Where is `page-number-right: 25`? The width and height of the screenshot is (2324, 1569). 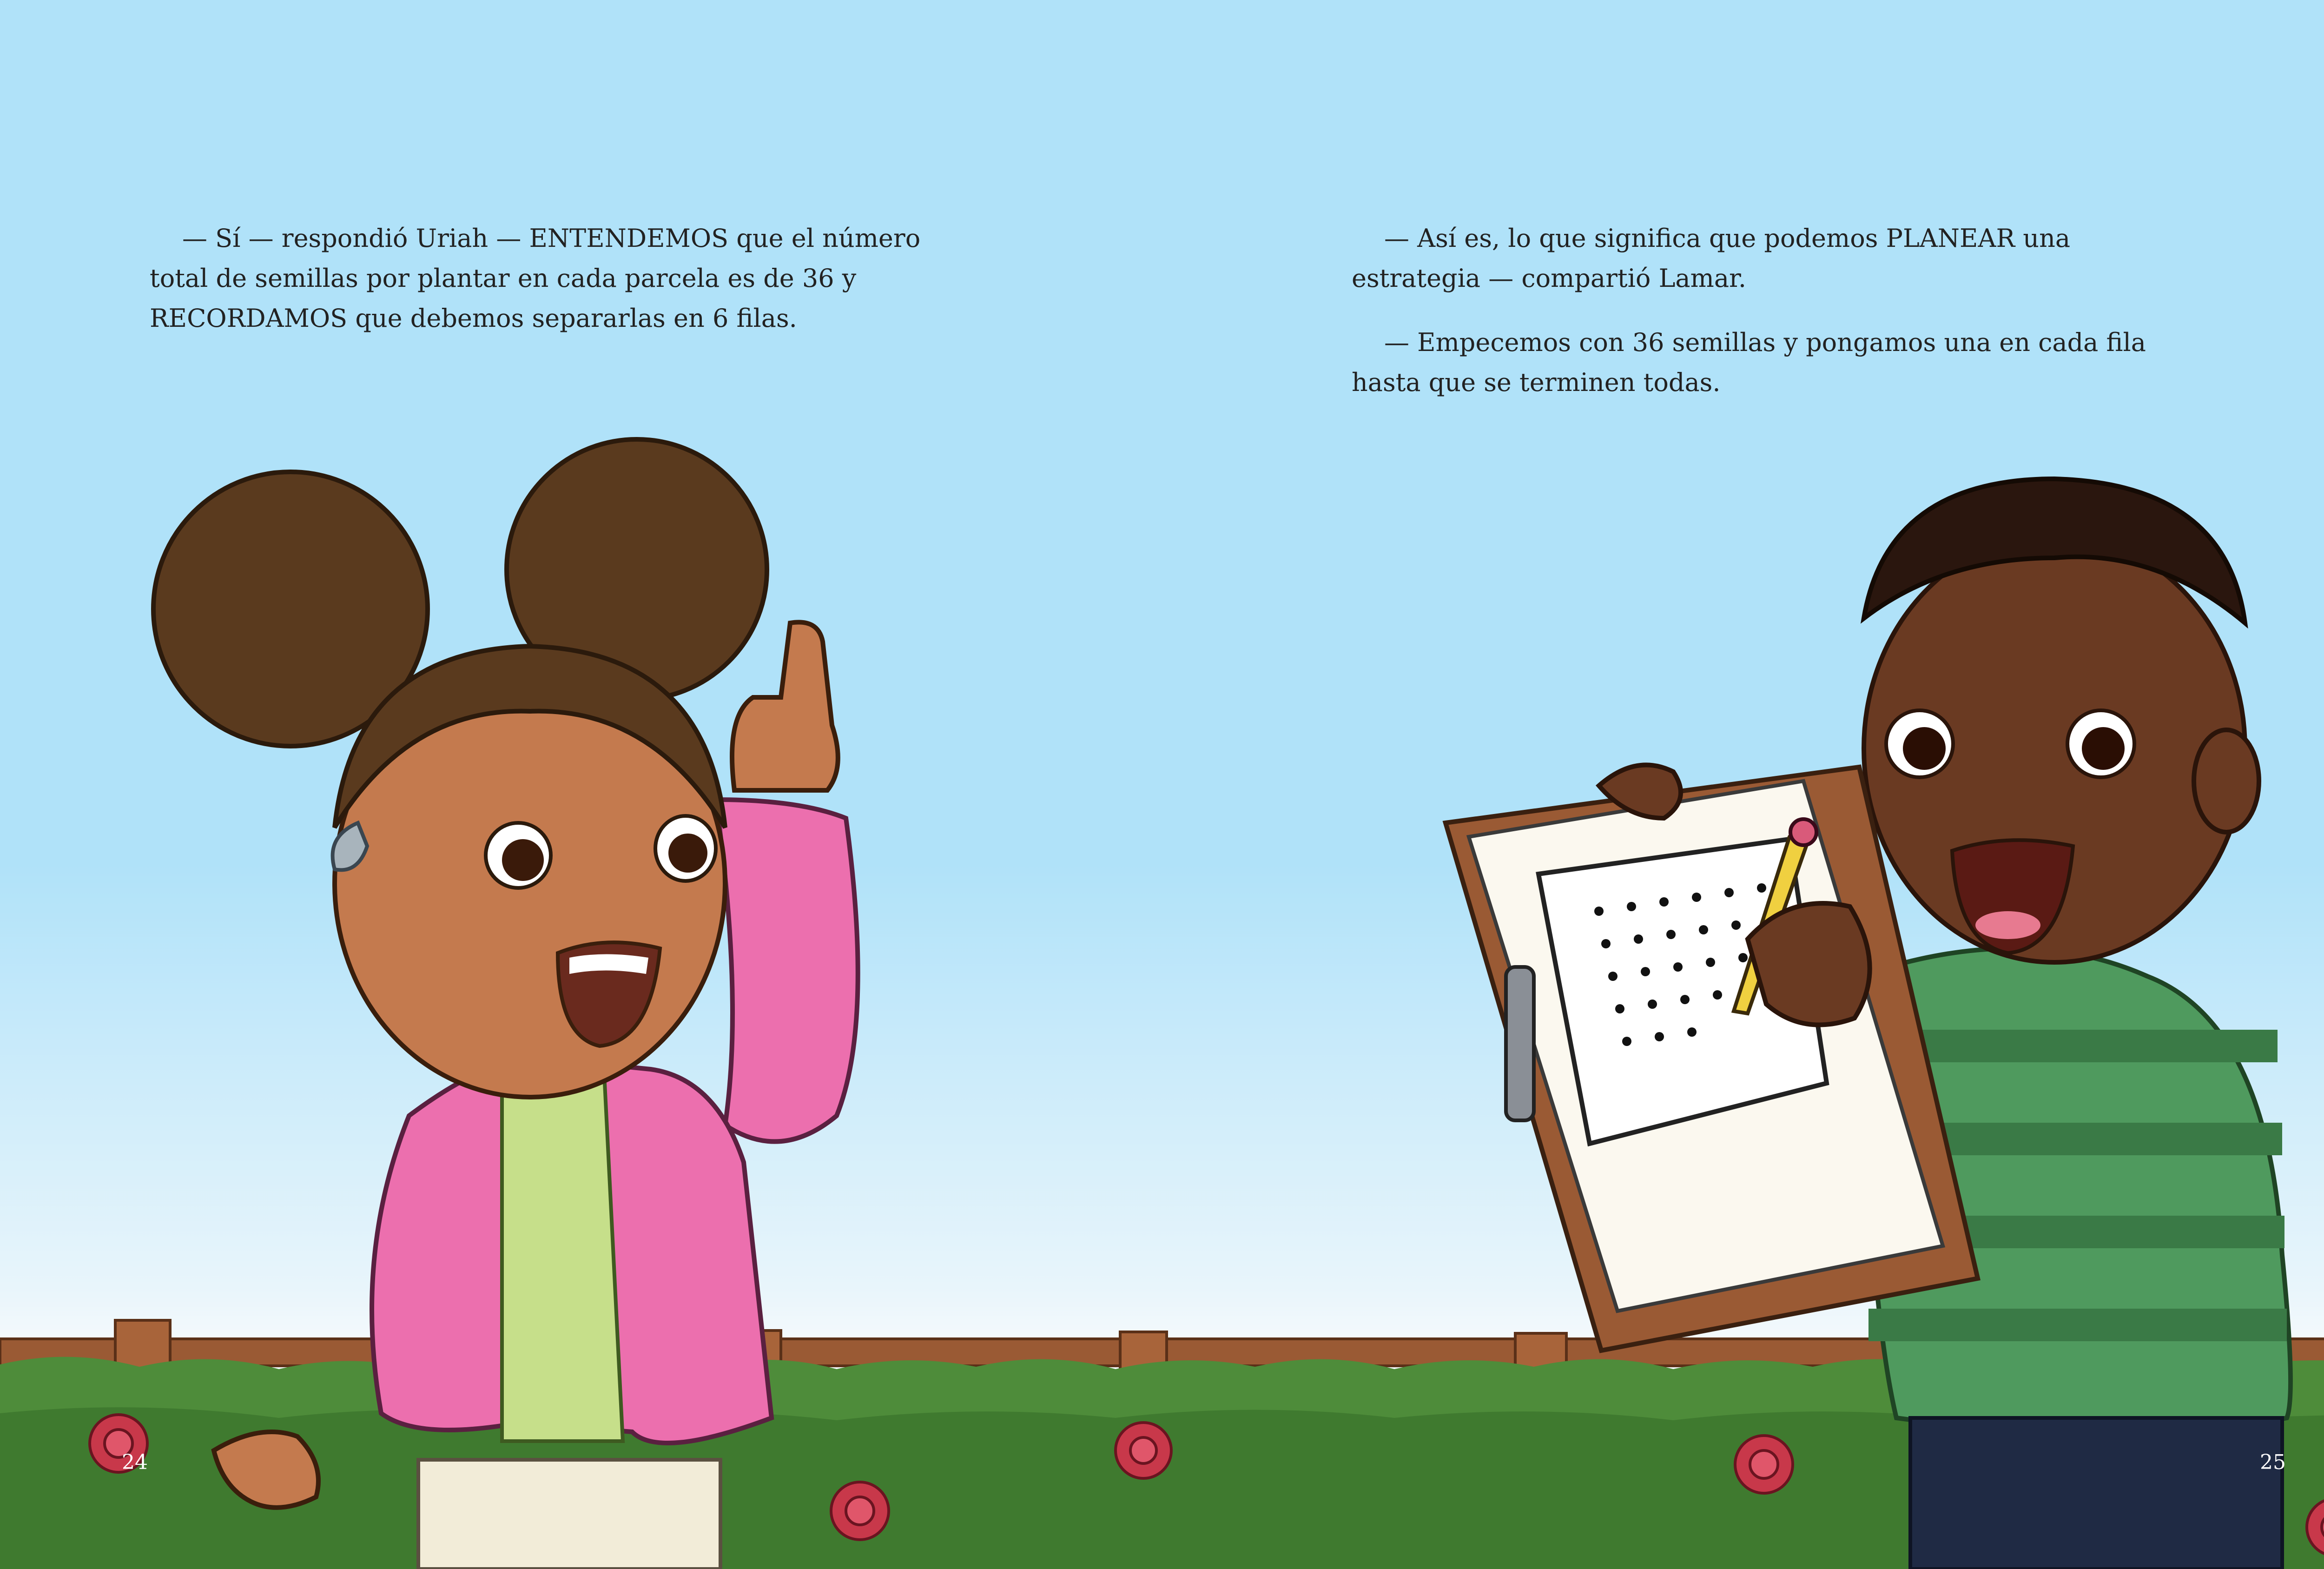
page-number-right: 25 is located at coordinates (2273, 1462).